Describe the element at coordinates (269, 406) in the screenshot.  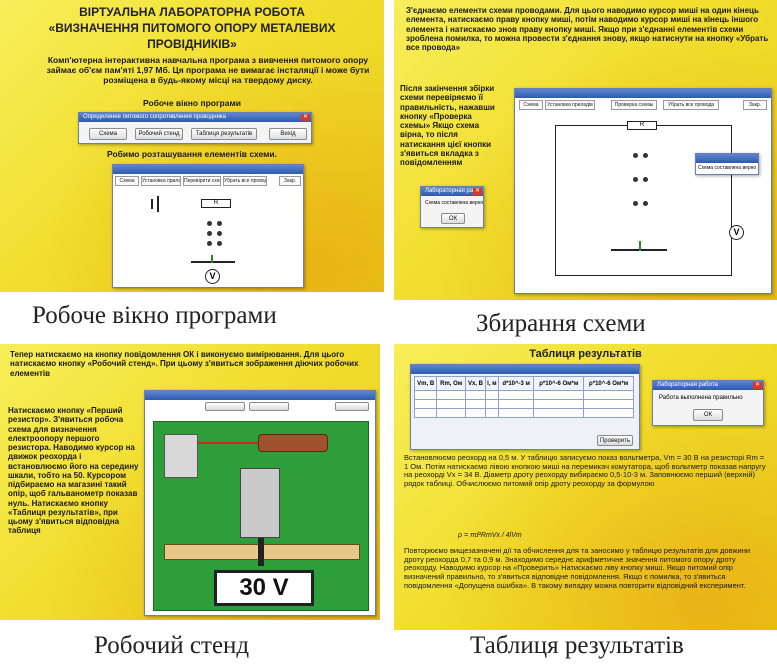
I see `second-resistor-button` at that location.